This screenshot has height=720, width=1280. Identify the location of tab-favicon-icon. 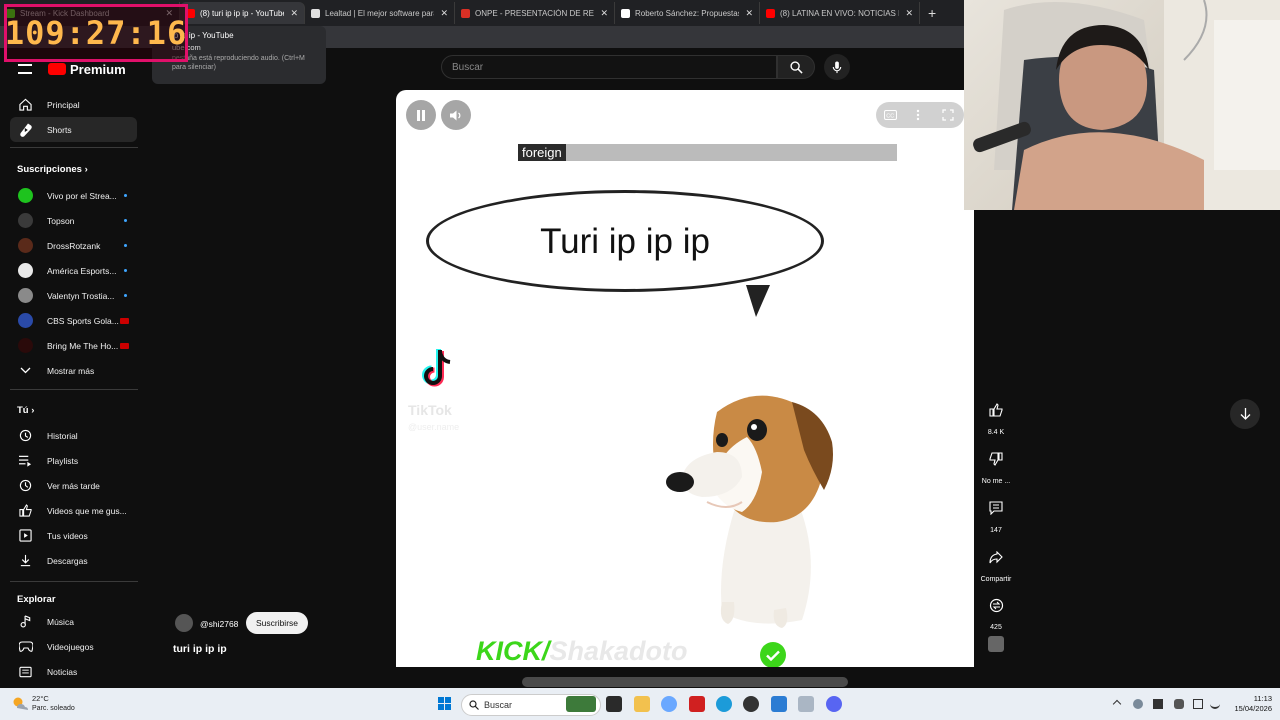
(465, 13).